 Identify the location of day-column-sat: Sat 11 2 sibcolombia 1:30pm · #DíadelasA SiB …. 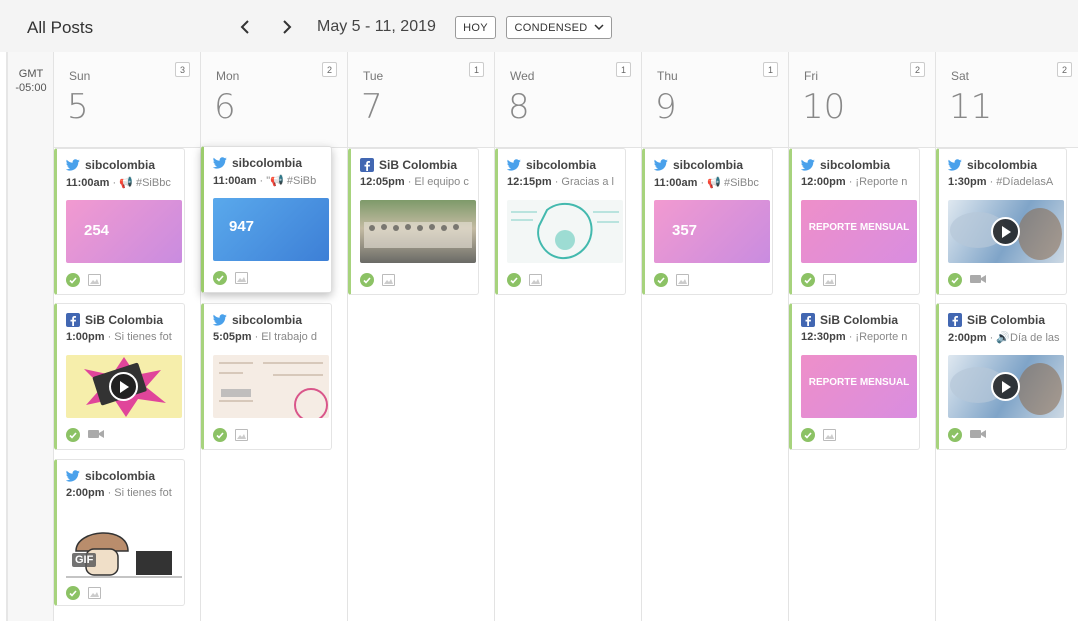
(1007, 336).